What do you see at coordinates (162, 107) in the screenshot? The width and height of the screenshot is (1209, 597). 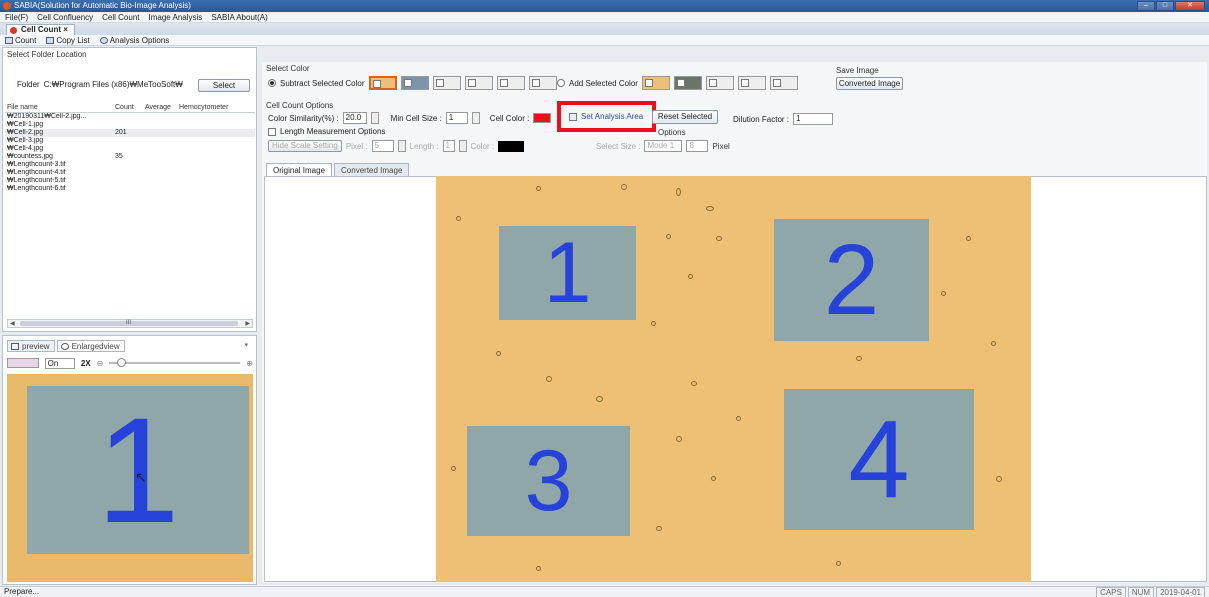 I see `column-average: Average` at bounding box center [162, 107].